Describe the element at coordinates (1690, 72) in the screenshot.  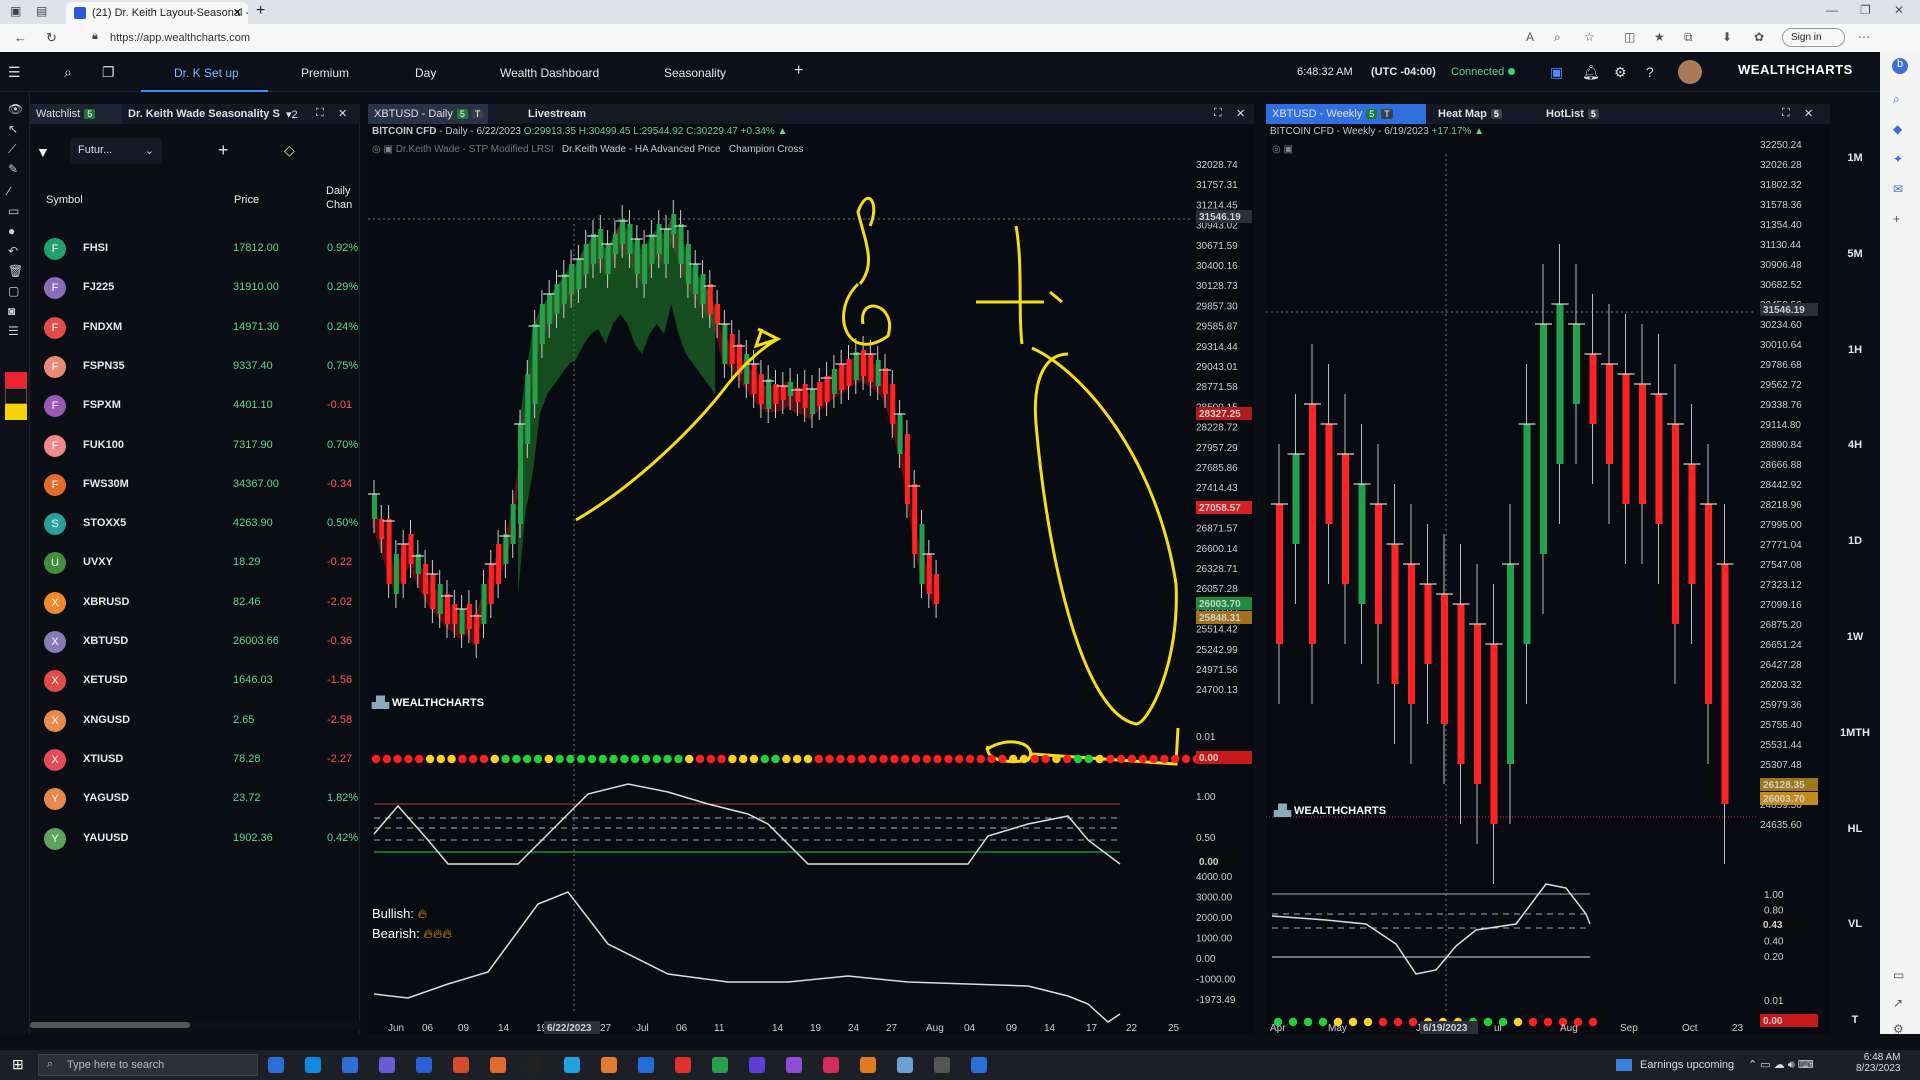
I see `avatar` at that location.